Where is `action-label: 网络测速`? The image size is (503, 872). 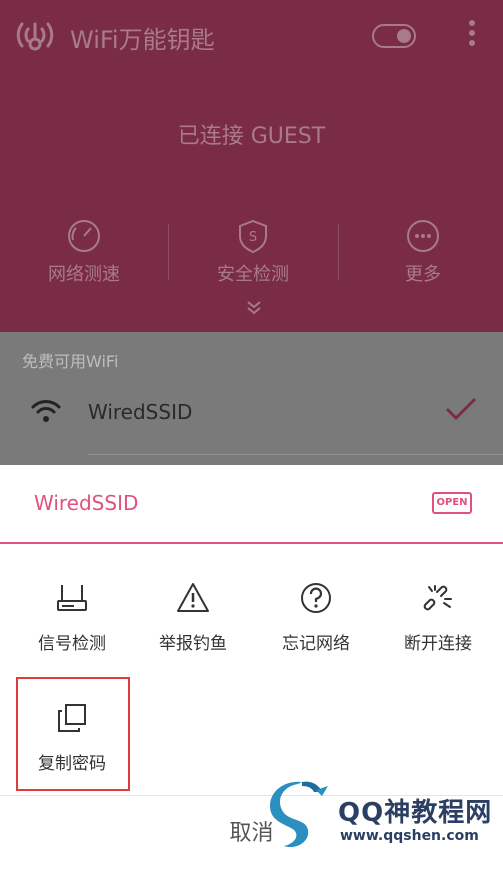
action-label: 网络测速 is located at coordinates (84, 274).